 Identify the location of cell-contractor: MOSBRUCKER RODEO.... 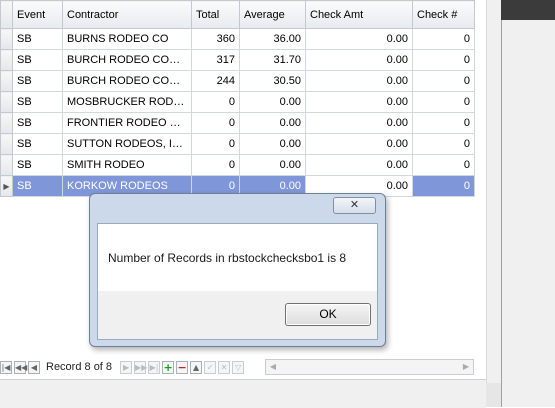
(127, 102).